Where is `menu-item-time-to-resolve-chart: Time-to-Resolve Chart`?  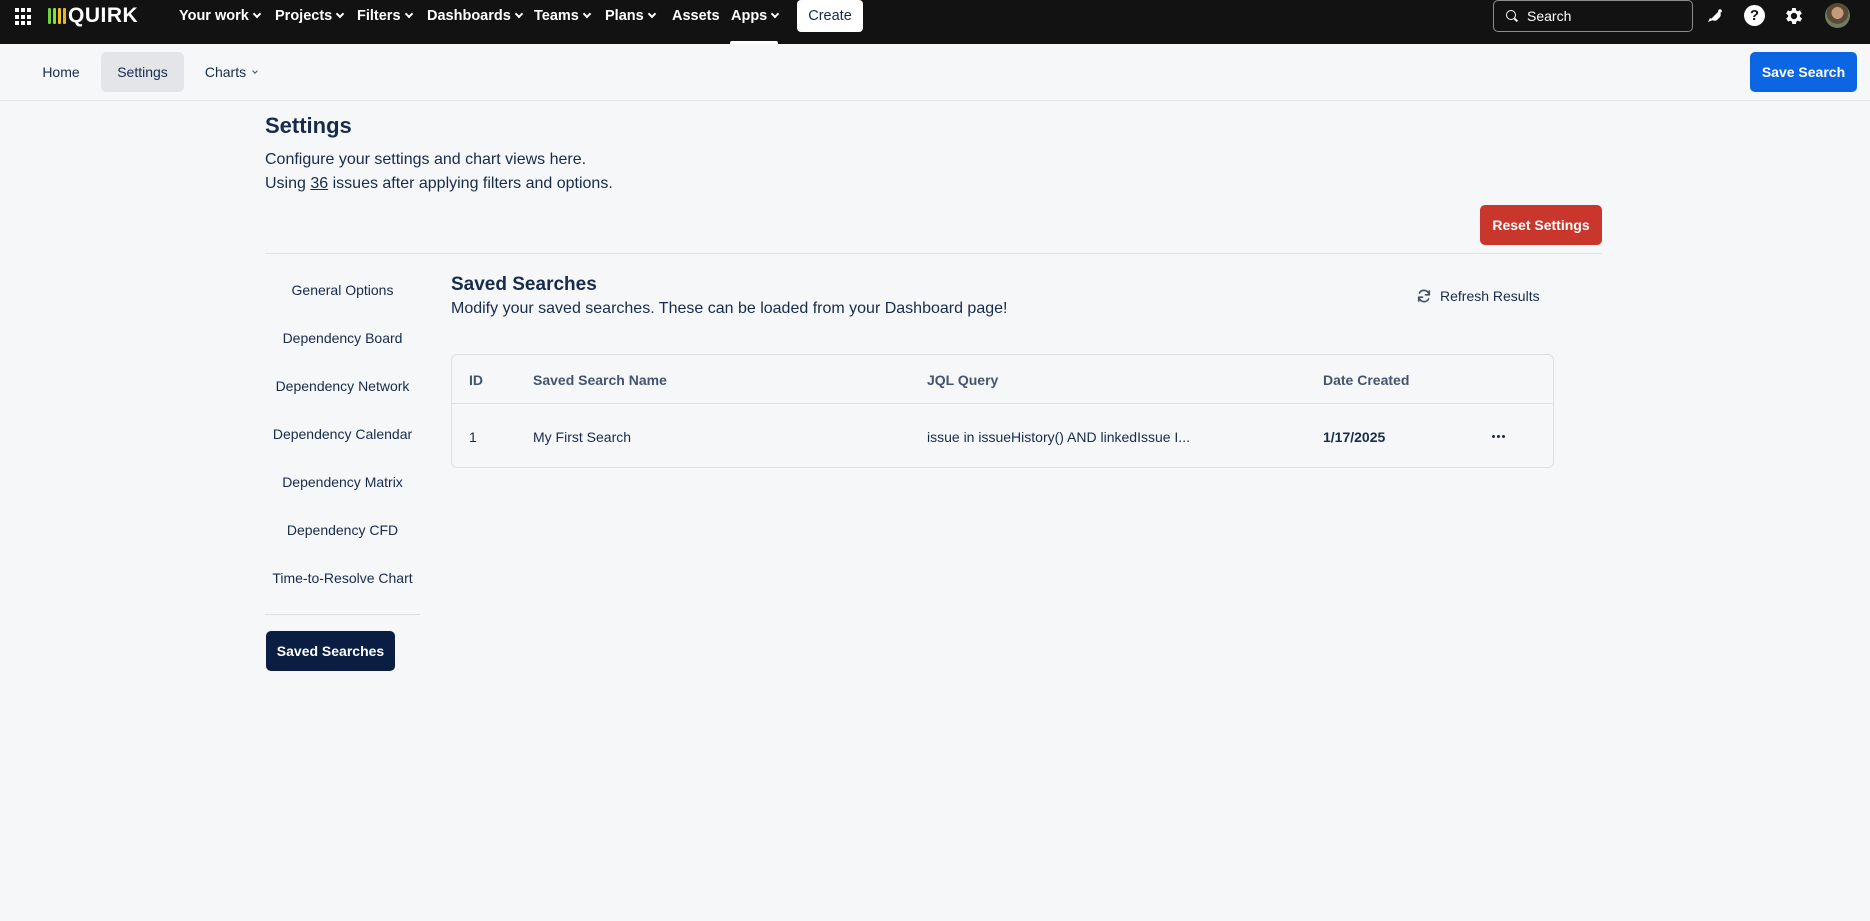
menu-item-time-to-resolve-chart: Time-to-Resolve Chart is located at coordinates (342, 578).